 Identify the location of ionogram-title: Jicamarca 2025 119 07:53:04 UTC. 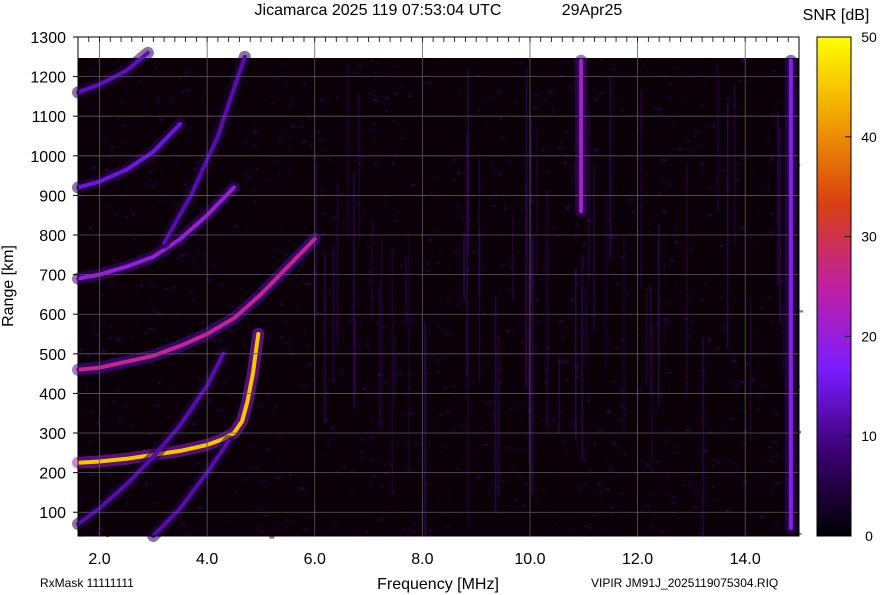
(378, 10).